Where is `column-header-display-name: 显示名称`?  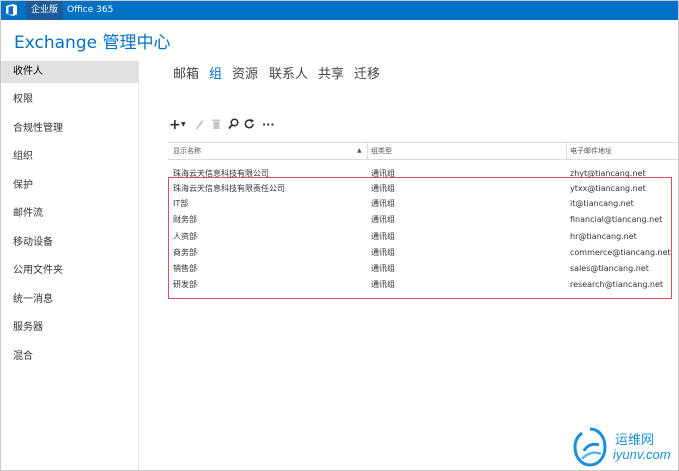
column-header-display-name: 显示名称 is located at coordinates (187, 151).